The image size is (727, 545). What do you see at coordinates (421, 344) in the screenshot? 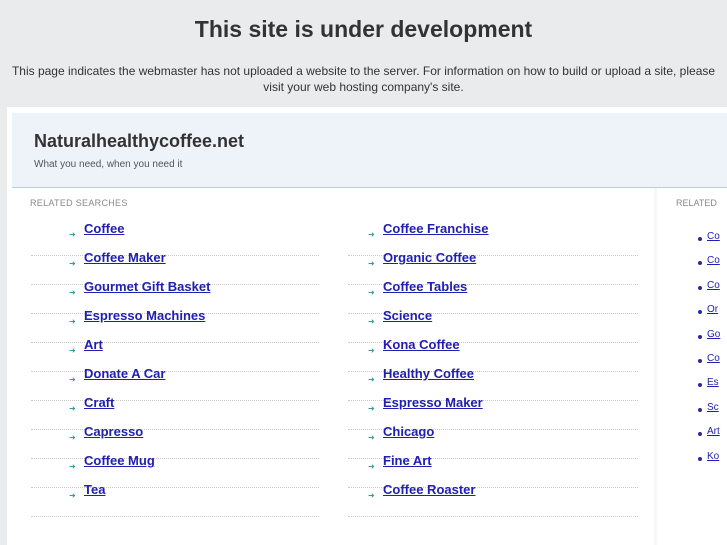
I see `related-link: Kona Coffee` at bounding box center [421, 344].